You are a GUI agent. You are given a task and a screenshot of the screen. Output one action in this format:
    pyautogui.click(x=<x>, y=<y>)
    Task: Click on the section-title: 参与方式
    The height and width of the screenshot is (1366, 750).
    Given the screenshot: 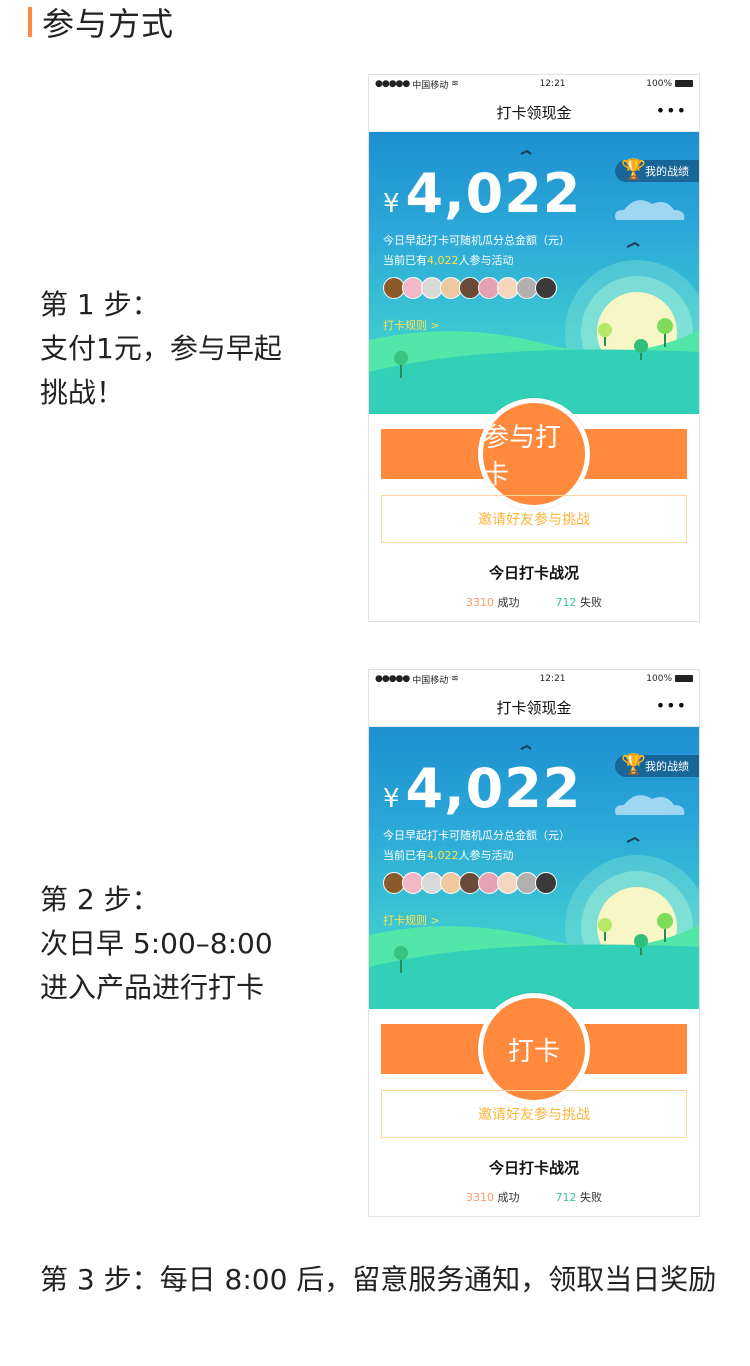 What is the action you would take?
    pyautogui.click(x=108, y=24)
    